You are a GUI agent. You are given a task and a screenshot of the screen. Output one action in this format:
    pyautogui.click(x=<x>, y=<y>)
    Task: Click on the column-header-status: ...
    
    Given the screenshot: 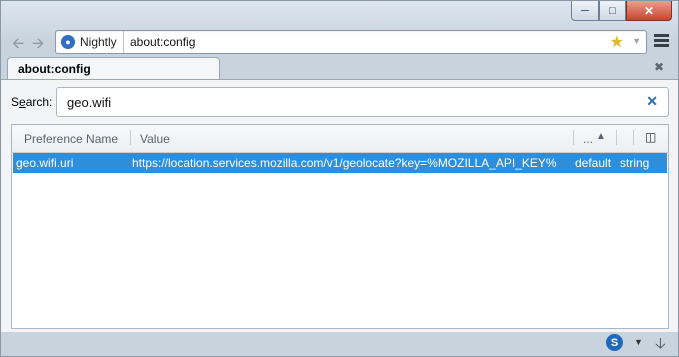 What is the action you would take?
    pyautogui.click(x=588, y=139)
    